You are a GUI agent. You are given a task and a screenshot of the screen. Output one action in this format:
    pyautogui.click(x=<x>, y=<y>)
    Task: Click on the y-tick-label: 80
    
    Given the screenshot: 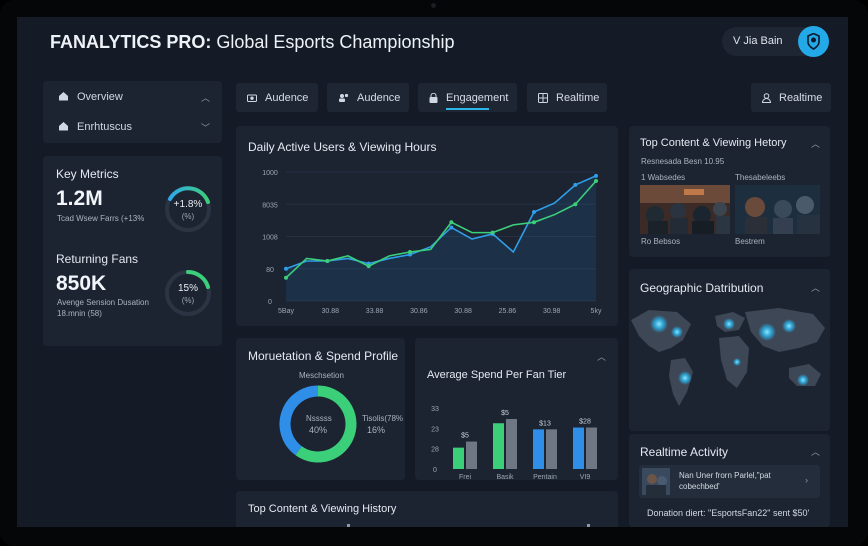 What is the action you would take?
    pyautogui.click(x=270, y=270)
    